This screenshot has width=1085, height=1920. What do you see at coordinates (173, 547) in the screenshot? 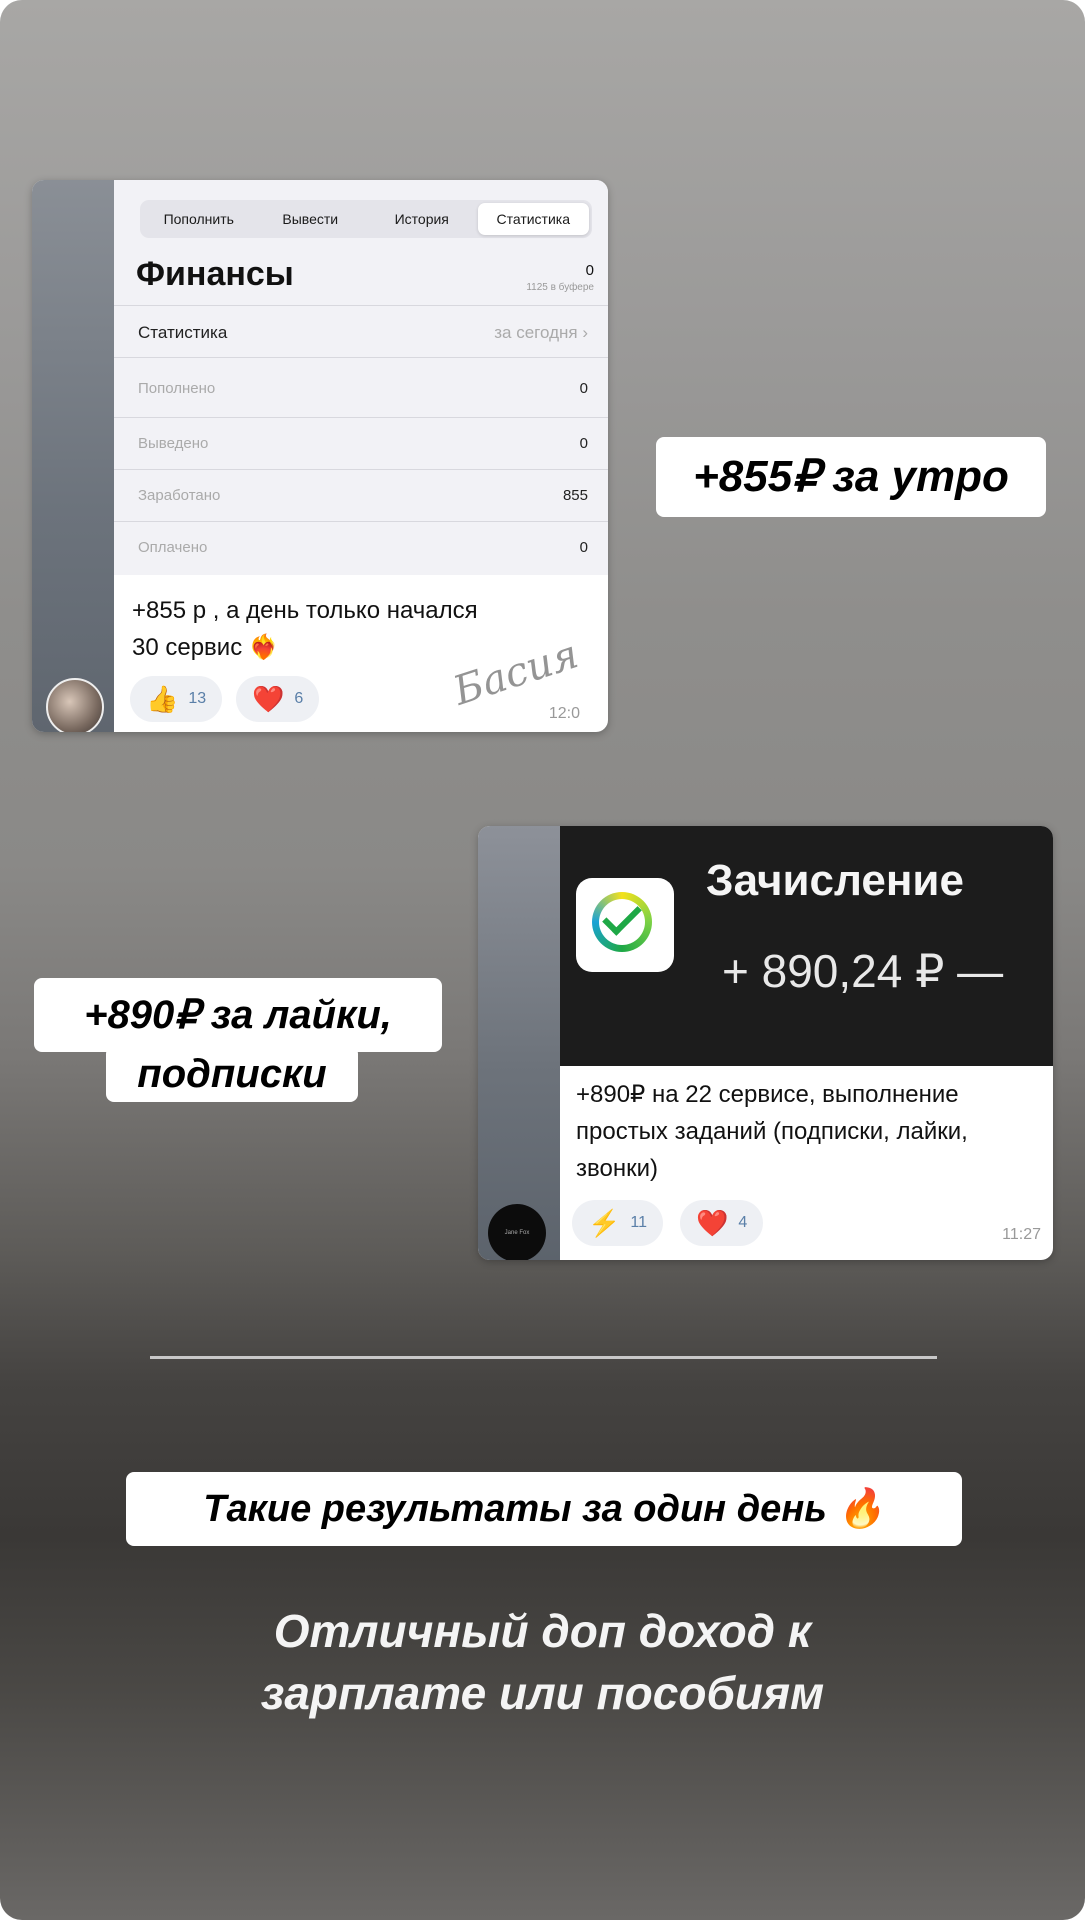
I see `stat-label: Оплачено` at bounding box center [173, 547].